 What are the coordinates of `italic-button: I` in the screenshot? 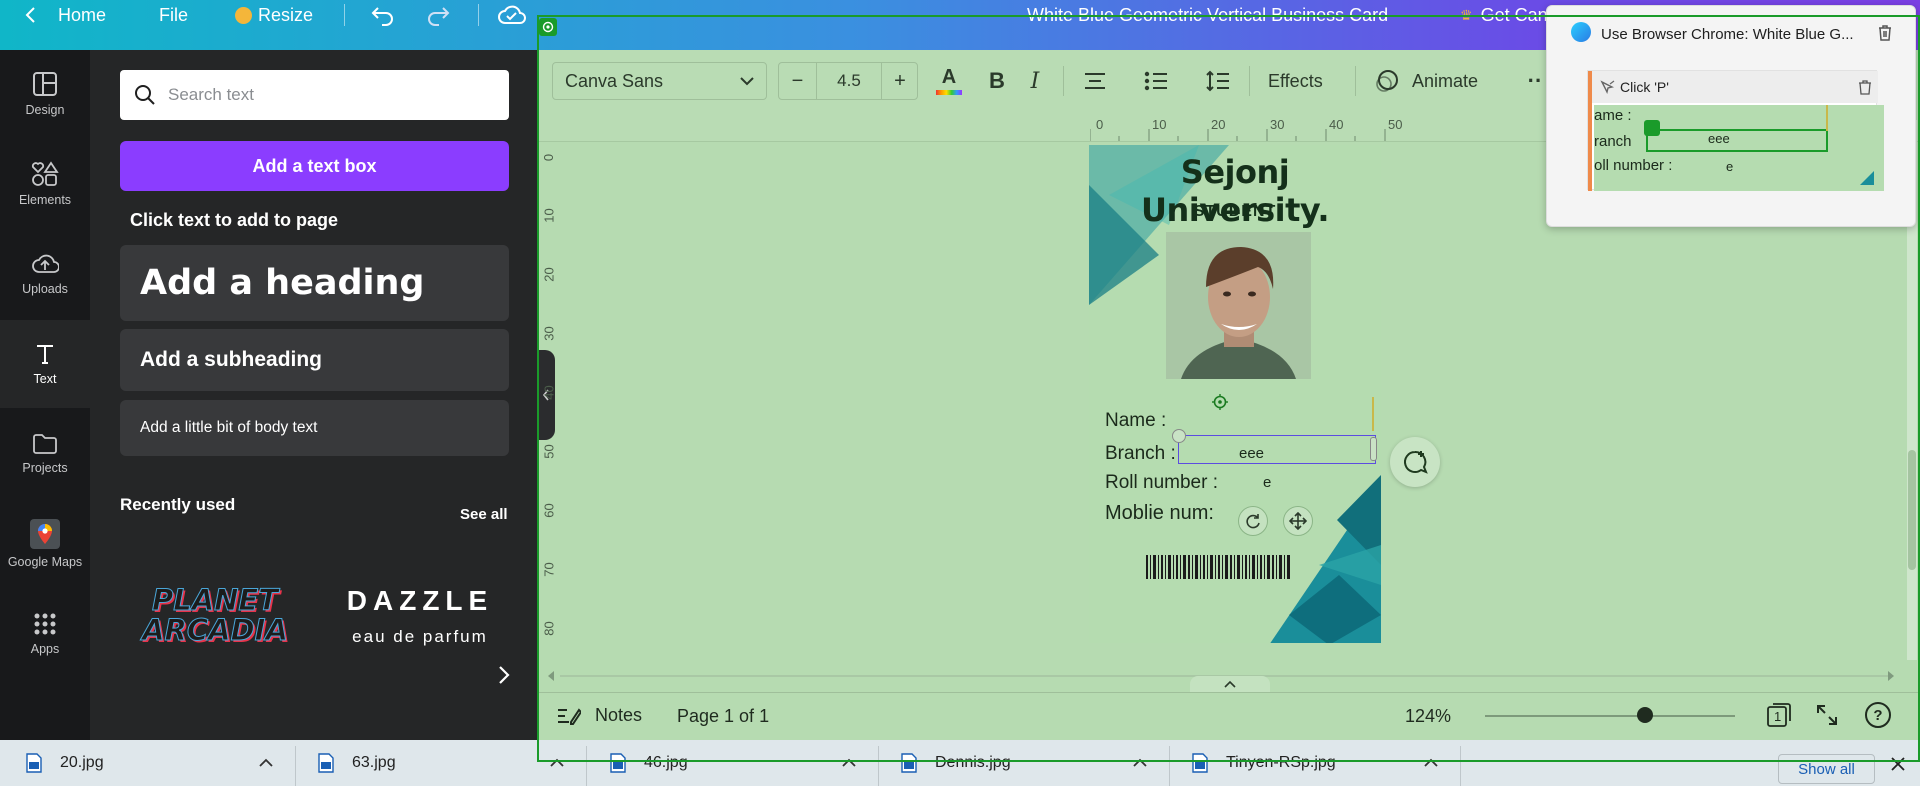 It's located at (1035, 81).